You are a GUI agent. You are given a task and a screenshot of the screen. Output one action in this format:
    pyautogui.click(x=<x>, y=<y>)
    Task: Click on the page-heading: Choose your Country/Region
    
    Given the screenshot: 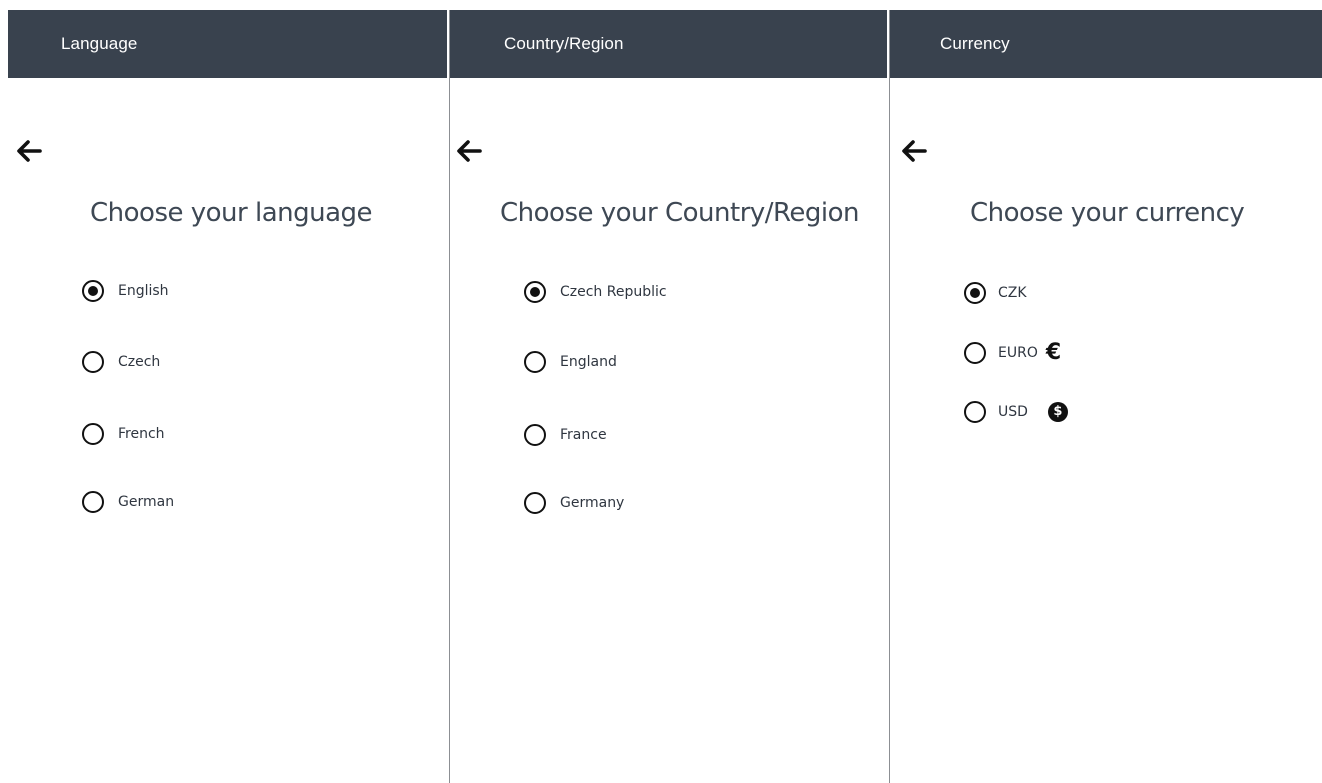 What is the action you would take?
    pyautogui.click(x=680, y=213)
    